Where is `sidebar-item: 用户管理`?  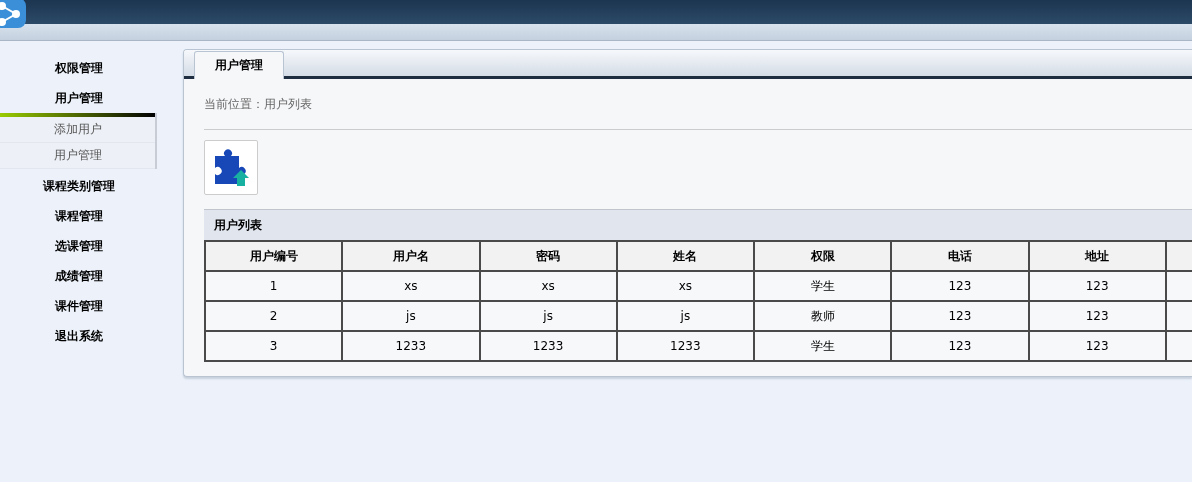 sidebar-item: 用户管理 is located at coordinates (78, 98).